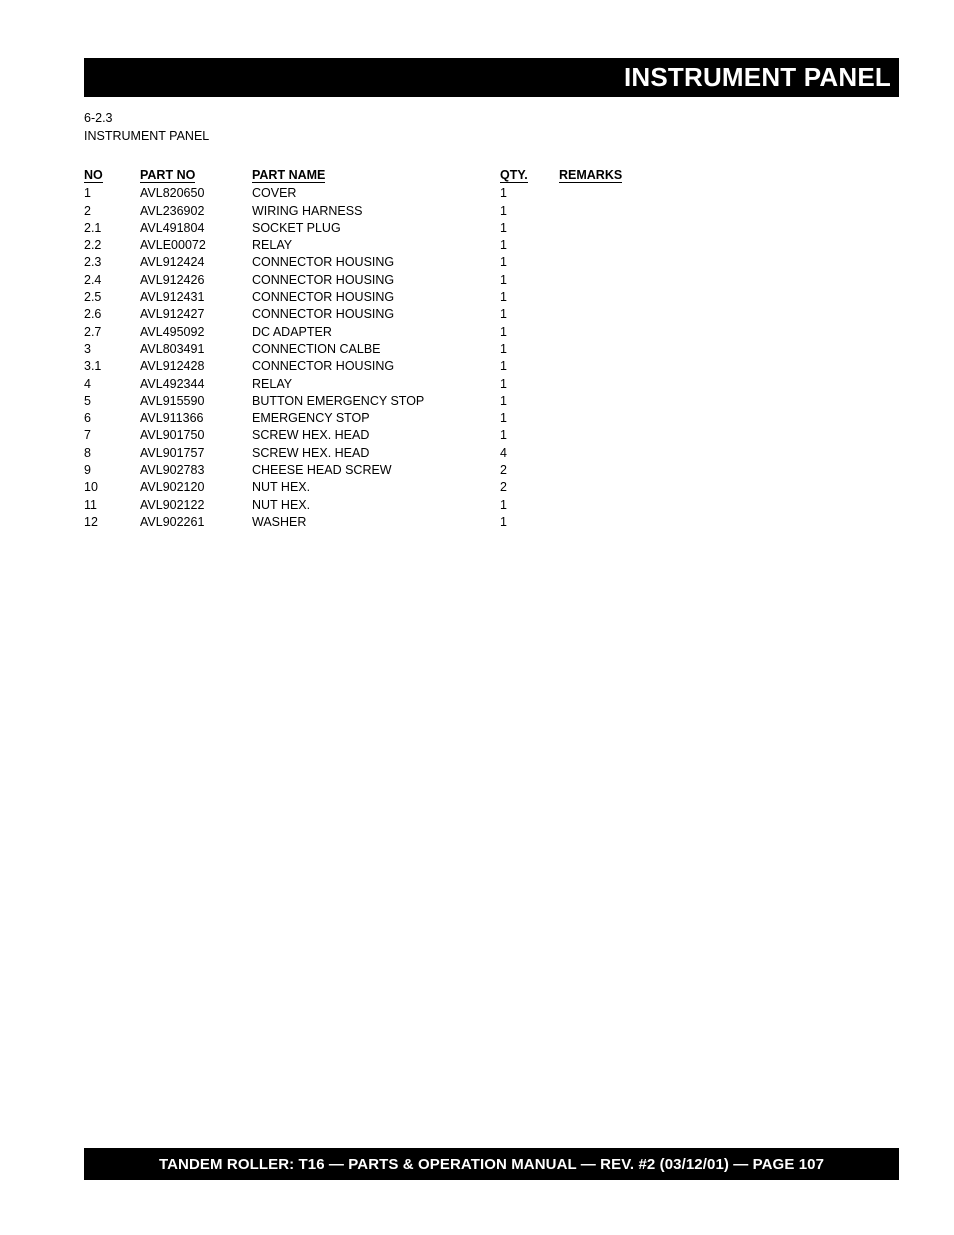 This screenshot has height=1235, width=954. Describe the element at coordinates (591, 175) in the screenshot. I see `column-header-remarks-label: REMARKS` at that location.